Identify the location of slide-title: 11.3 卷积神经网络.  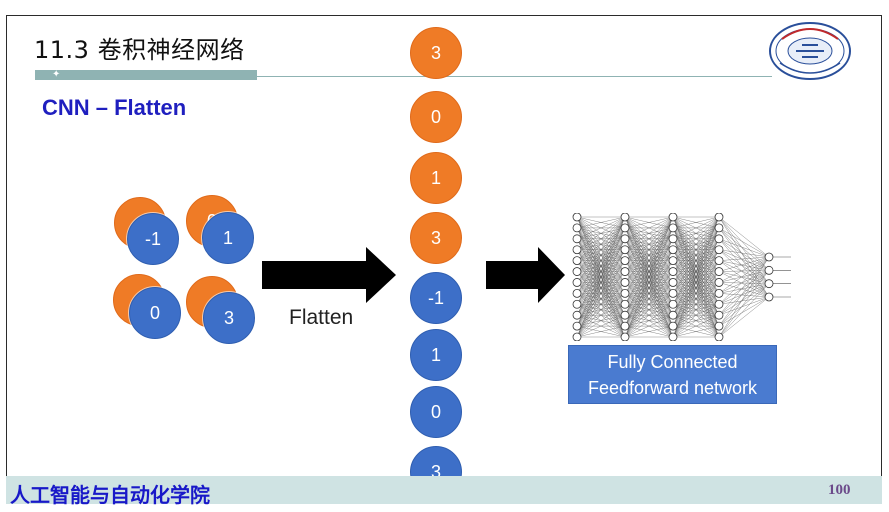
(139, 50).